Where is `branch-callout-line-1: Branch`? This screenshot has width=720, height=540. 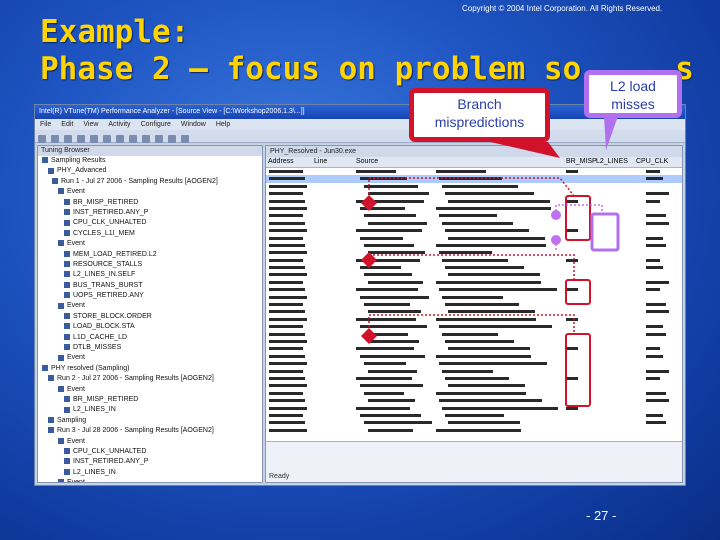 branch-callout-line-1: Branch is located at coordinates (479, 104).